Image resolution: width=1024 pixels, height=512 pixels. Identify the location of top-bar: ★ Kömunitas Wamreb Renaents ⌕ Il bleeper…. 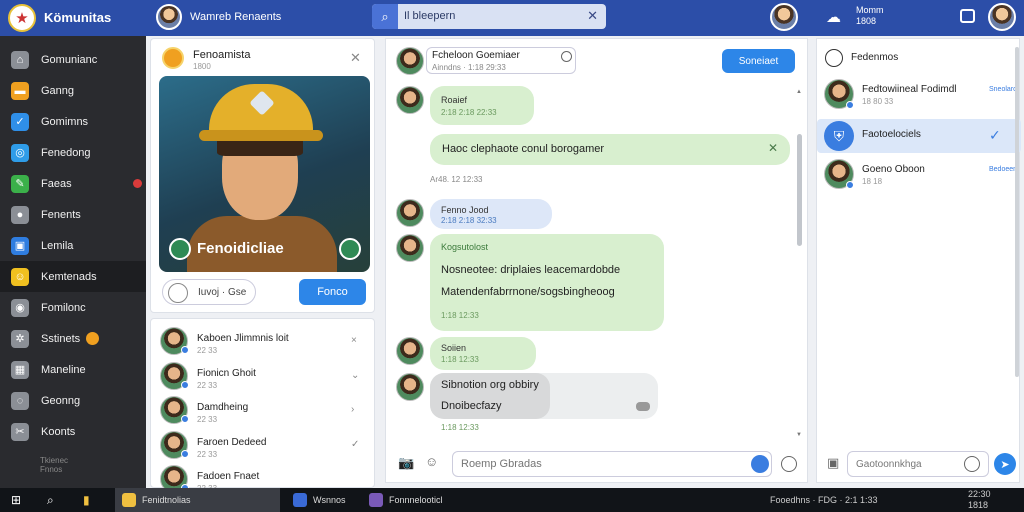
(512, 18).